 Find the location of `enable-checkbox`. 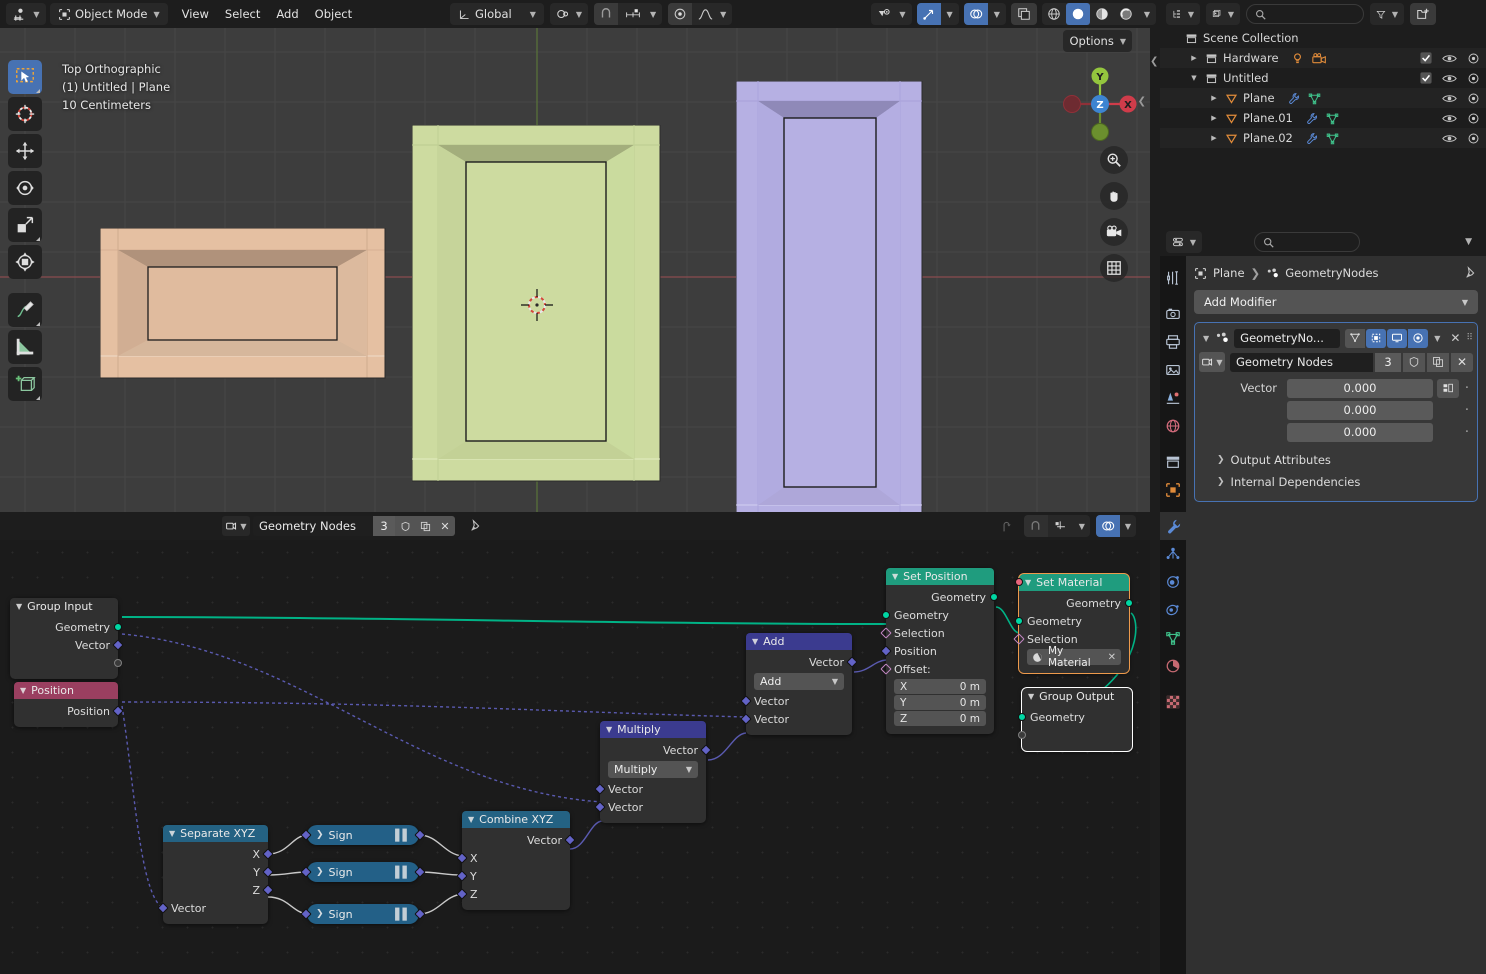

enable-checkbox is located at coordinates (1426, 78).